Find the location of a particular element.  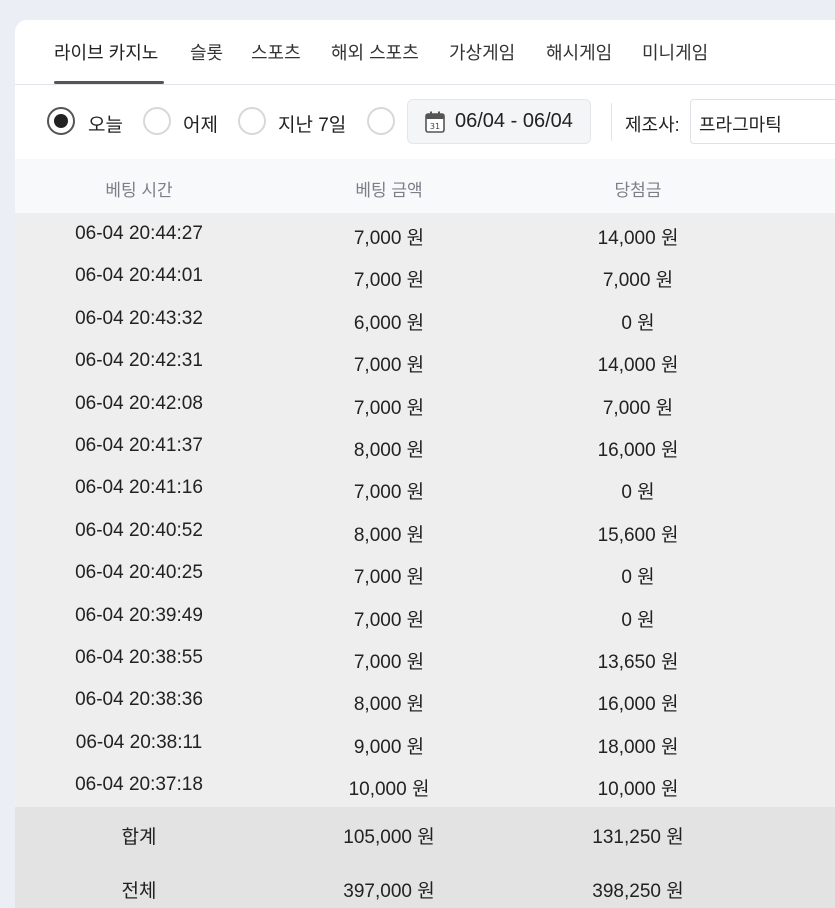

table-row: 06-04 20:38:55 7,000 원 13,650 원 is located at coordinates (425, 658).